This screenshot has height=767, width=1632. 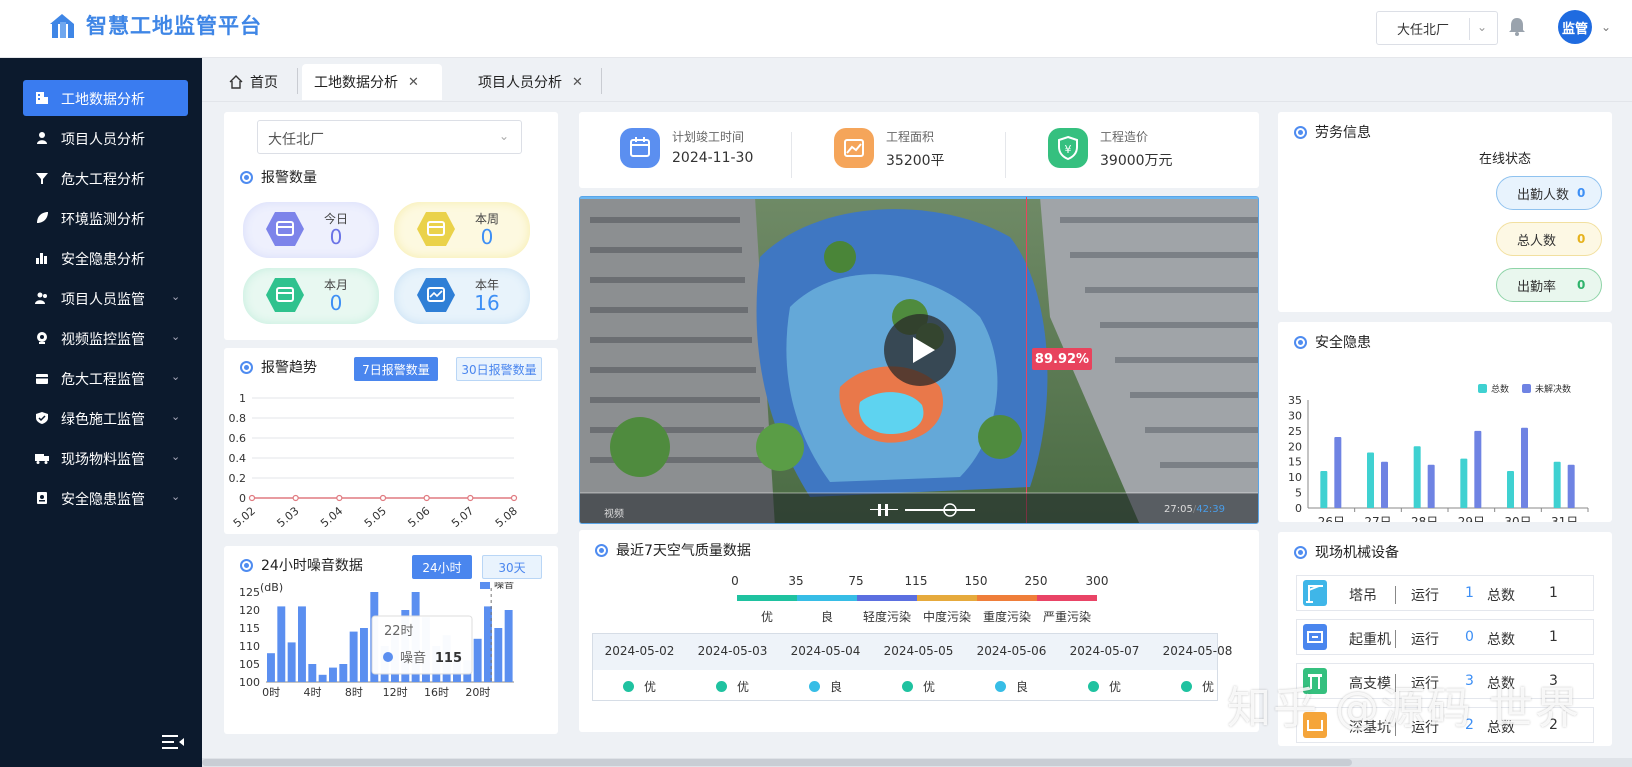 I want to click on air-quality-title: 最近7天空气质量数据, so click(x=673, y=550).